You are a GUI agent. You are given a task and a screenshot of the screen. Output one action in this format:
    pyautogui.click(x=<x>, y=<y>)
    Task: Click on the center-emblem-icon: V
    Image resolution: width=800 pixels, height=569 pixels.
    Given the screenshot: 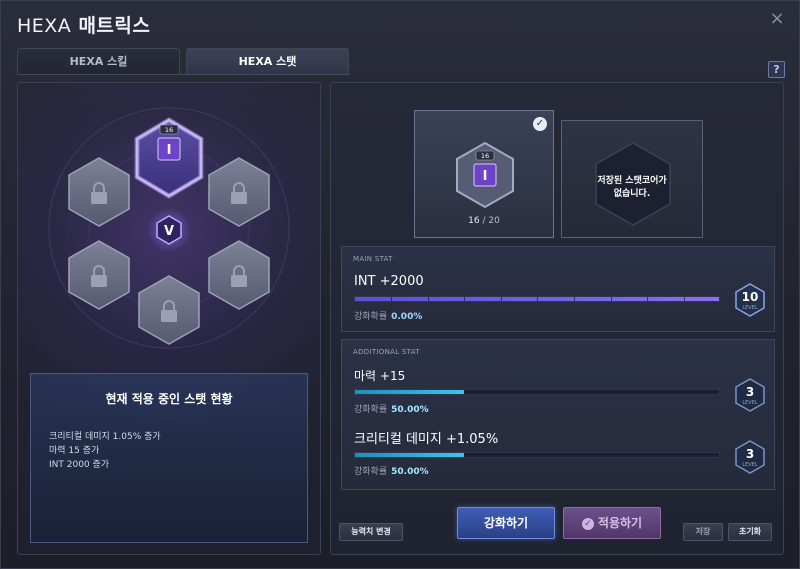 What is the action you would take?
    pyautogui.click(x=169, y=230)
    